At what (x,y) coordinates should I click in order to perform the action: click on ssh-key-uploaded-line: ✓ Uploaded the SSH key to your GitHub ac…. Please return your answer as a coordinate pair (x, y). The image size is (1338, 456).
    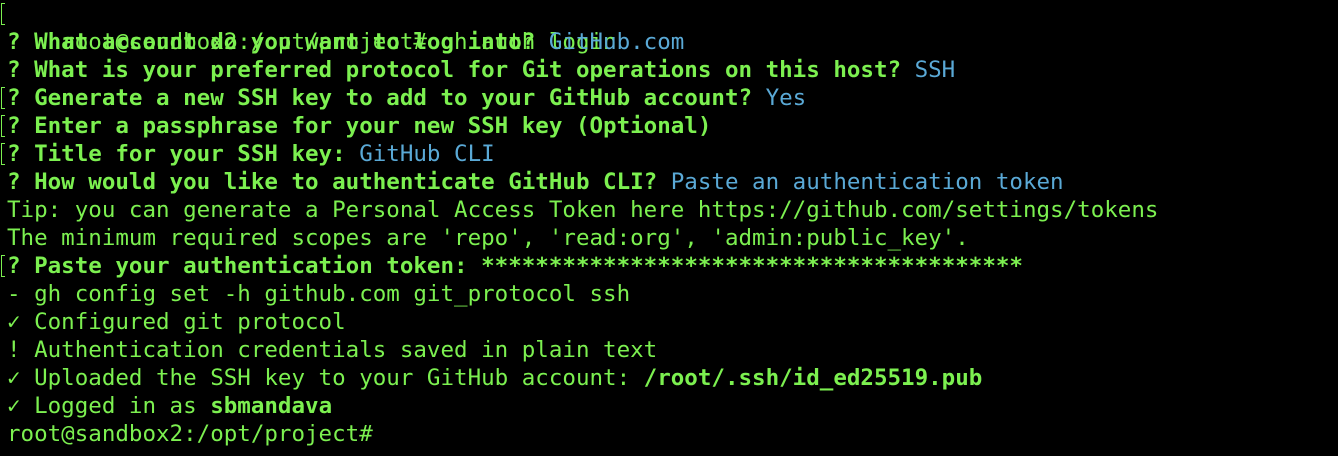
    Looking at the image, I should click on (672, 378).